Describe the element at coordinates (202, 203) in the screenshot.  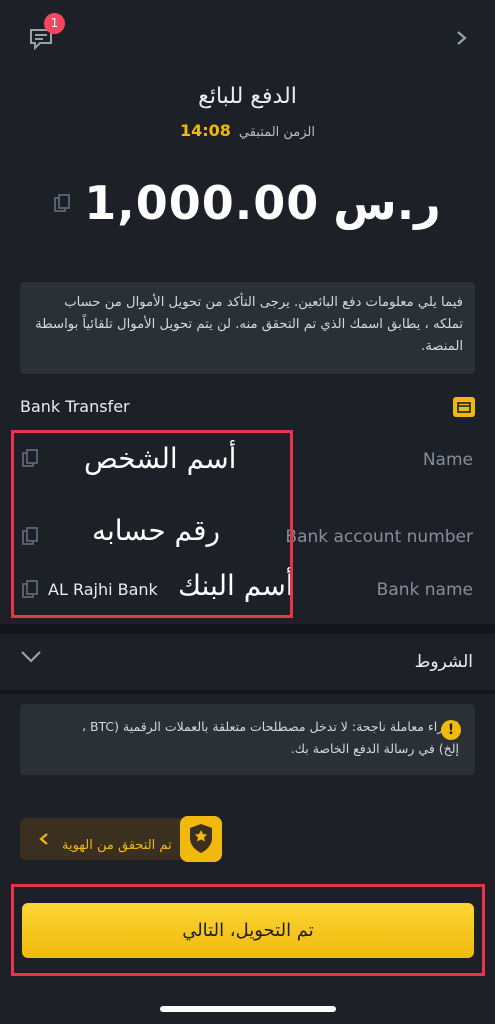
I see `amount-value: 1,000.00` at that location.